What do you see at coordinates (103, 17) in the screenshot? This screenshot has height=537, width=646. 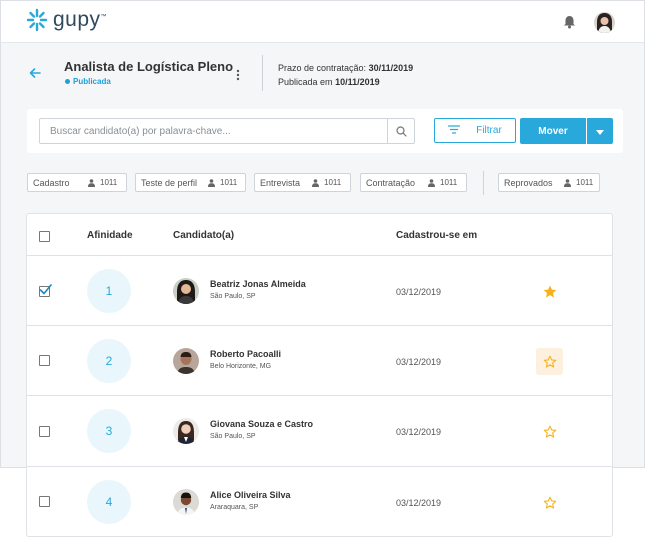 I see `trademark-mark: ™` at bounding box center [103, 17].